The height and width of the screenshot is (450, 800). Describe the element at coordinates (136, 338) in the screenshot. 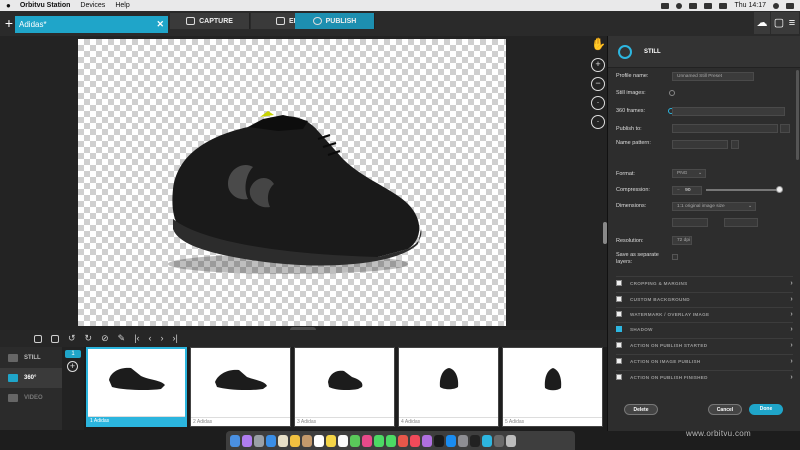

I see `first-frame-icon: |‹` at that location.